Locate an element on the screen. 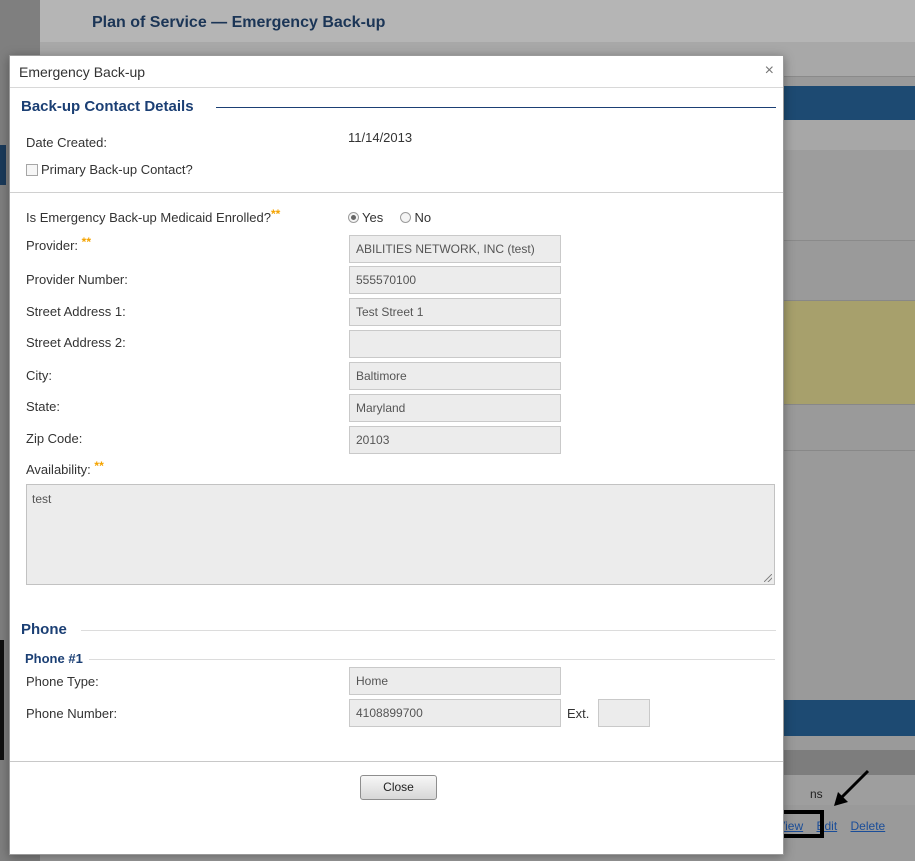 This screenshot has width=915, height=861. zip-field: 20103 is located at coordinates (455, 440).